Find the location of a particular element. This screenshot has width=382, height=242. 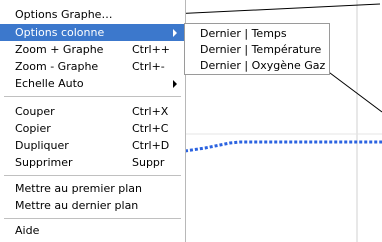

menu-item-label: Options colonne is located at coordinates (60, 32).